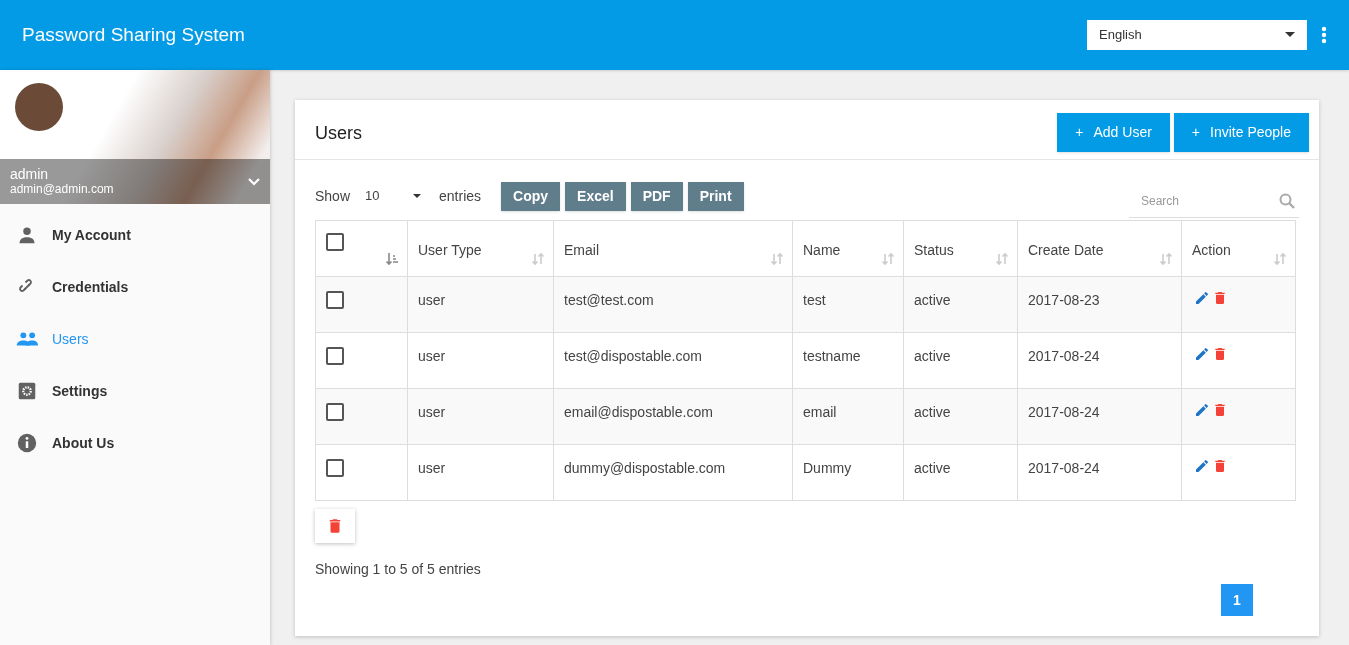  Describe the element at coordinates (460, 196) in the screenshot. I see `entries-label: entries` at that location.